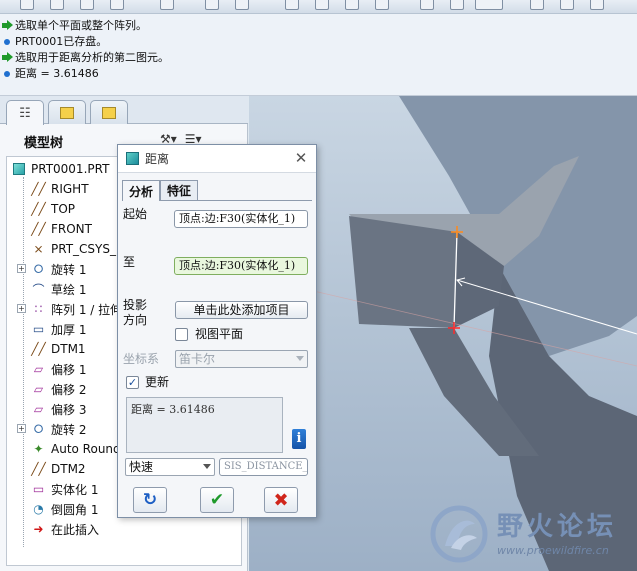  I want to click on tree-node-label: 偏移 1, so click(69, 369).